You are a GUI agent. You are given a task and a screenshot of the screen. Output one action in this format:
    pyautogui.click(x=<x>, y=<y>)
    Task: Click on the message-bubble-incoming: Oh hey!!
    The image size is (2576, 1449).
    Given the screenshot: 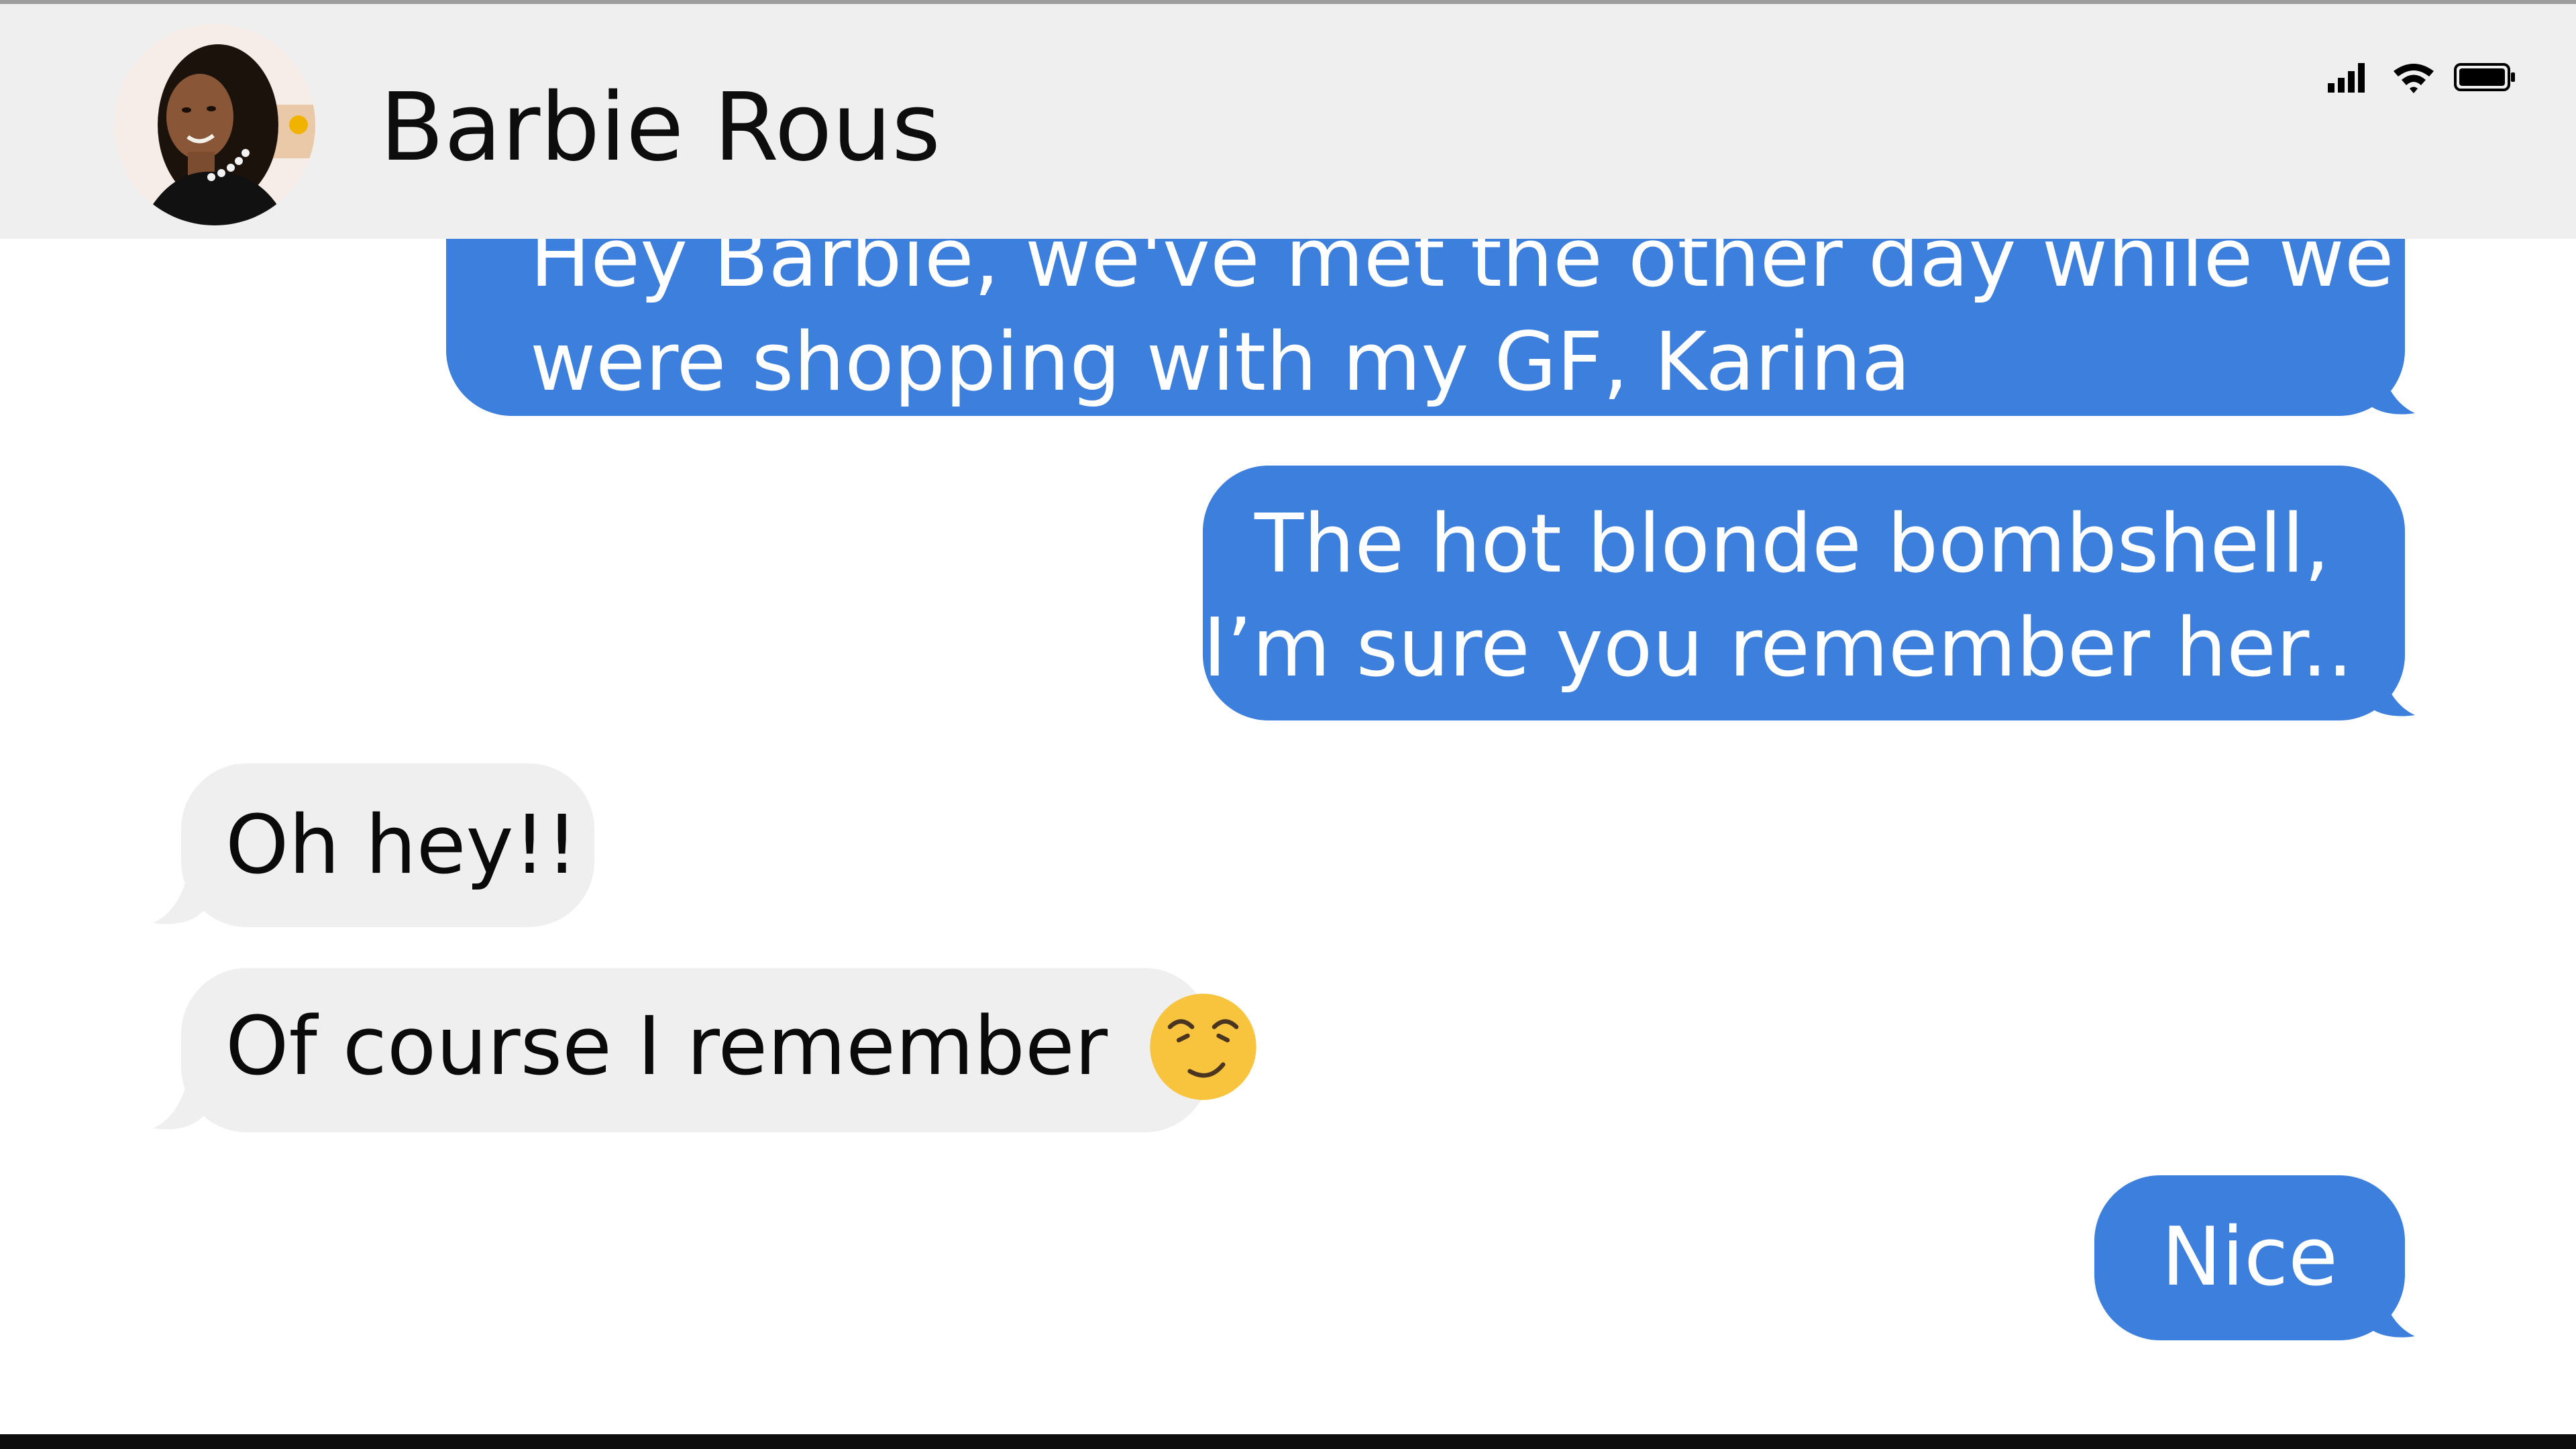 What is the action you would take?
    pyautogui.click(x=387, y=845)
    